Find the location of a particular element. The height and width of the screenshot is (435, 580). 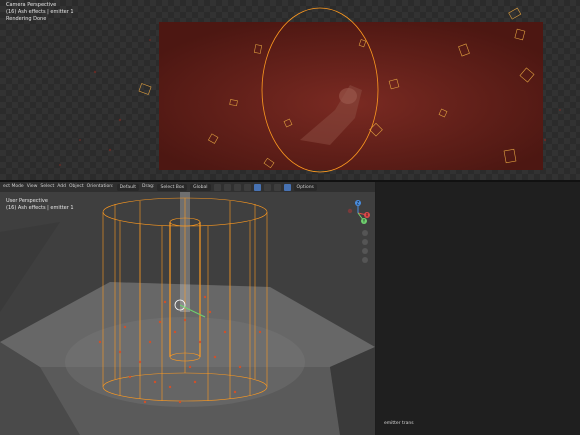

panel-footer-label: emitter trans is located at coordinates (399, 423).